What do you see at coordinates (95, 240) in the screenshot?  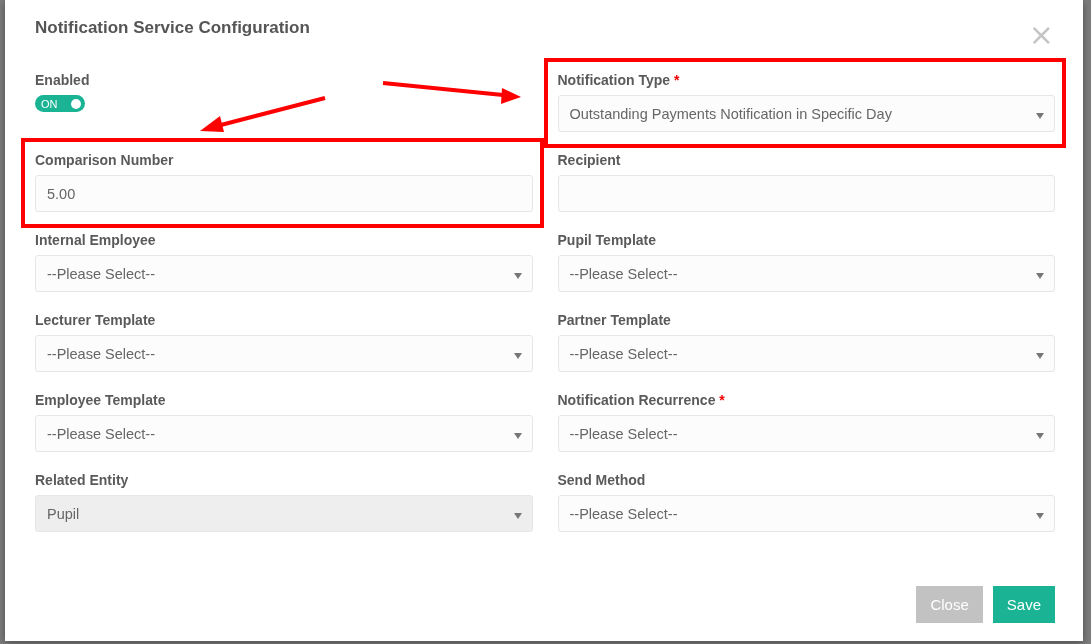 I see `field-label: Internal Employee` at bounding box center [95, 240].